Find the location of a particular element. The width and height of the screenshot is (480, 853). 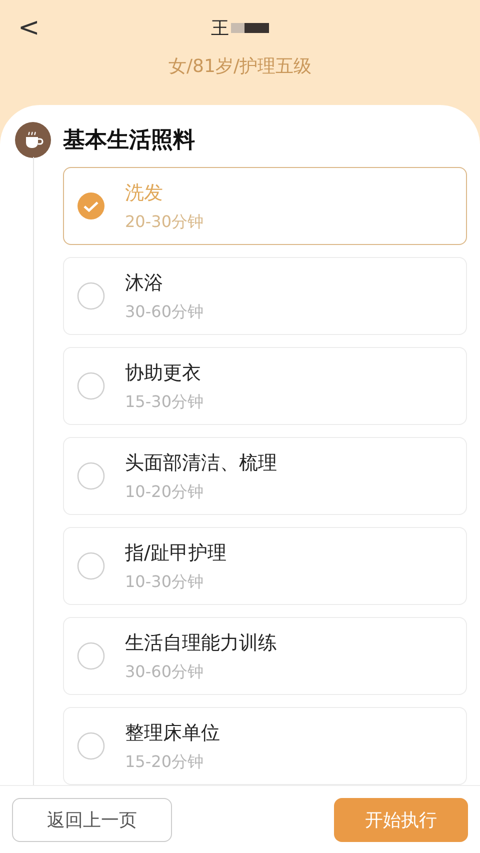

care-item-name: 协助更衣 is located at coordinates (163, 373).